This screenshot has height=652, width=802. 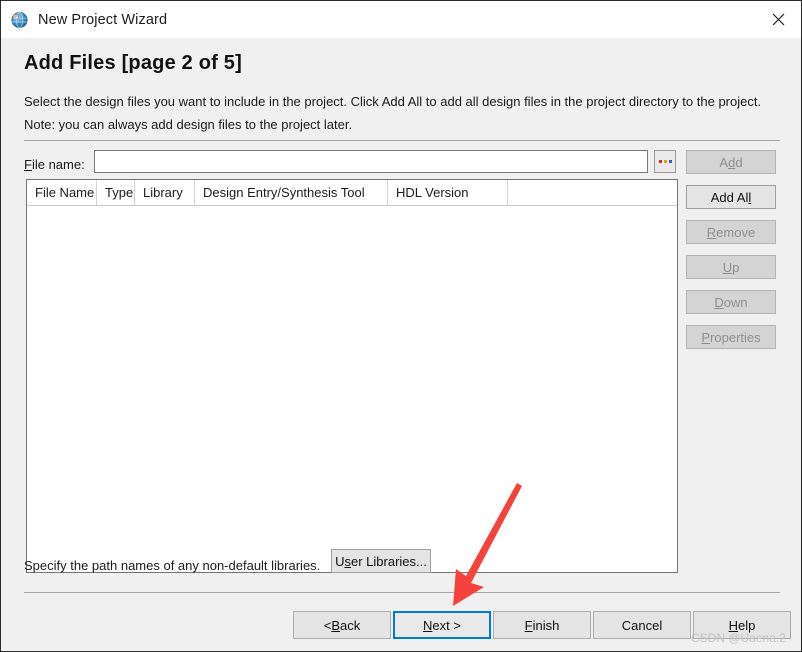 I want to click on properties-button-label-mnemonic: P, so click(x=706, y=337).